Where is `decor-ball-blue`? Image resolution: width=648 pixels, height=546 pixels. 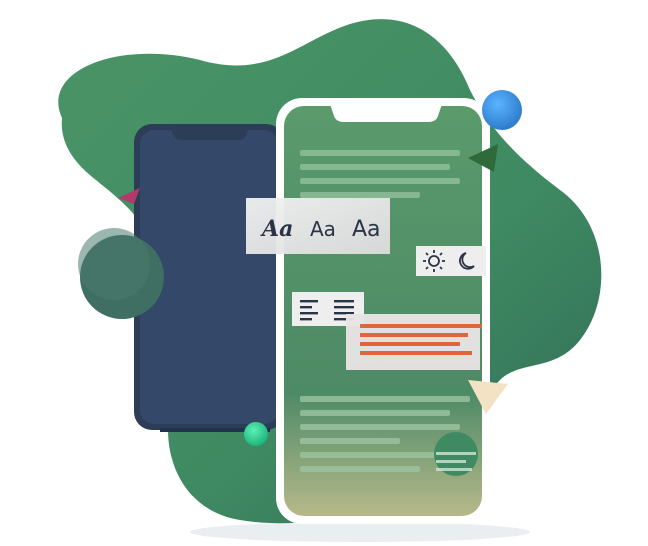
decor-ball-blue is located at coordinates (502, 110).